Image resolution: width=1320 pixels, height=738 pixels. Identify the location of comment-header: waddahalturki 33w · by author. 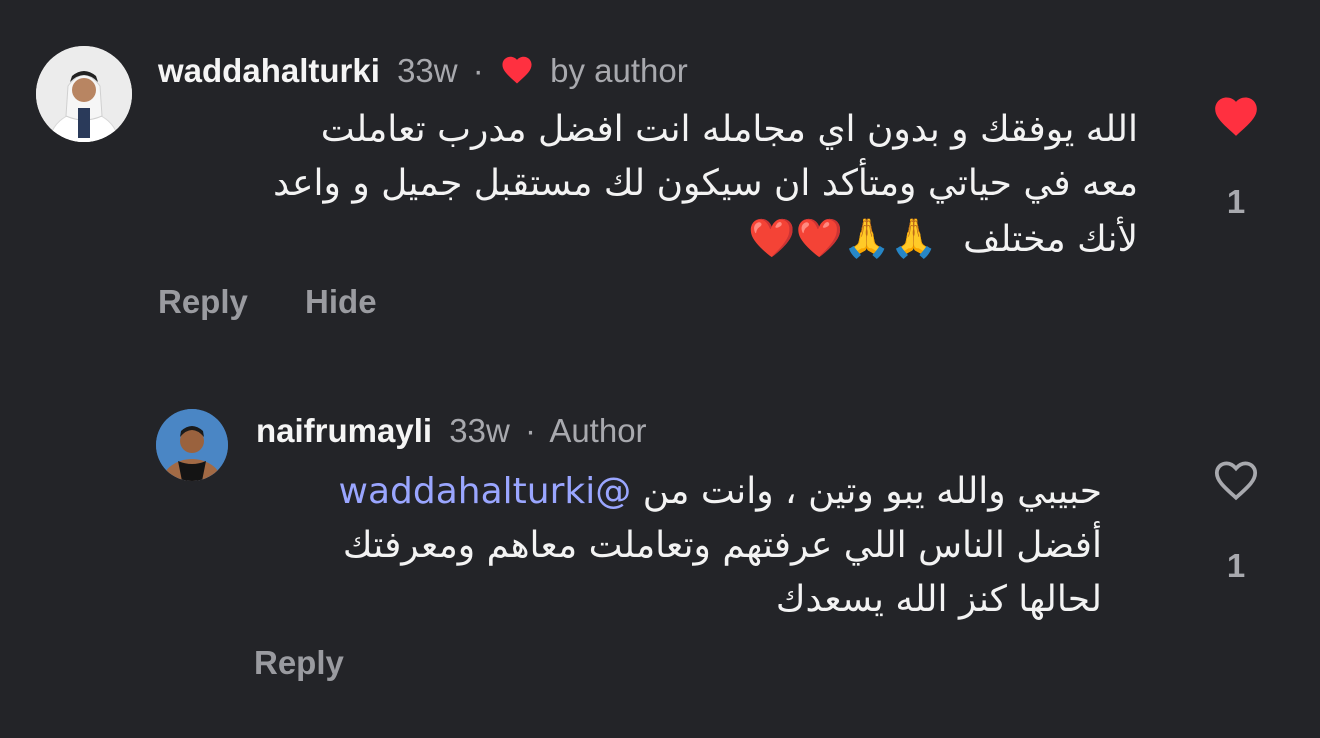
(423, 72).